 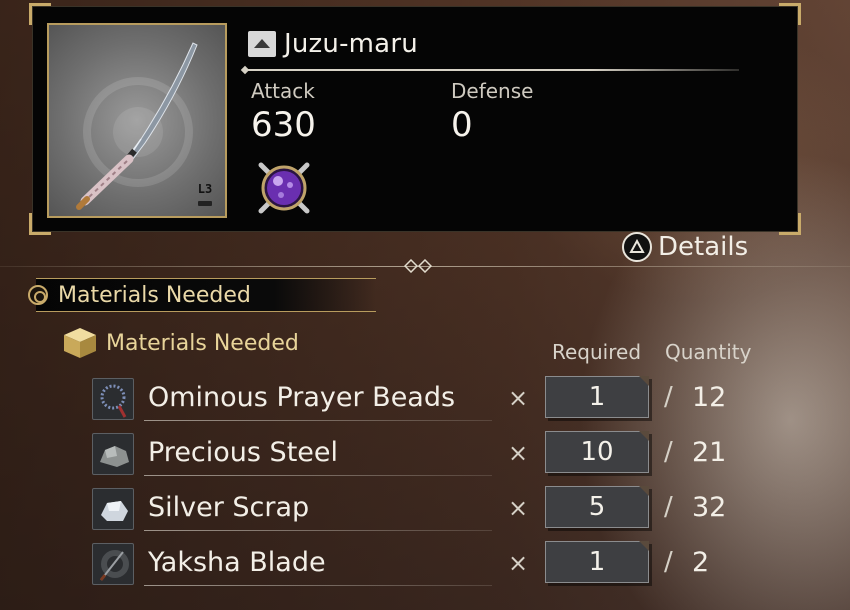 What do you see at coordinates (229, 507) in the screenshot?
I see `material-name: Silver Scrap` at bounding box center [229, 507].